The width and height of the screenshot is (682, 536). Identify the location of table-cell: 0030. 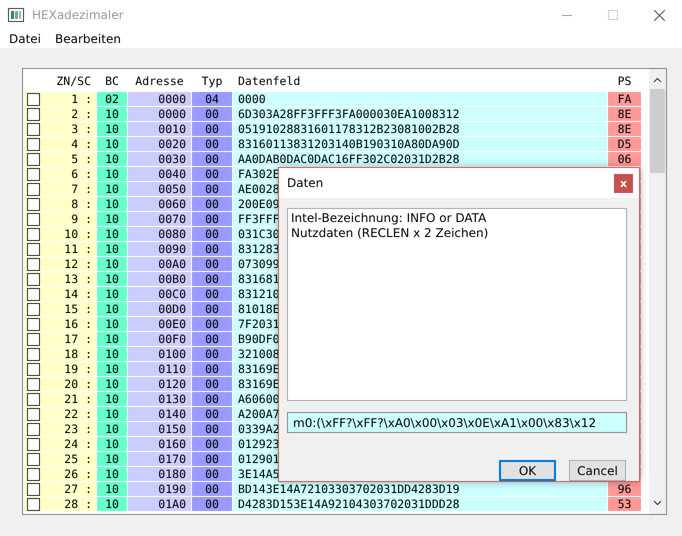
(159, 159).